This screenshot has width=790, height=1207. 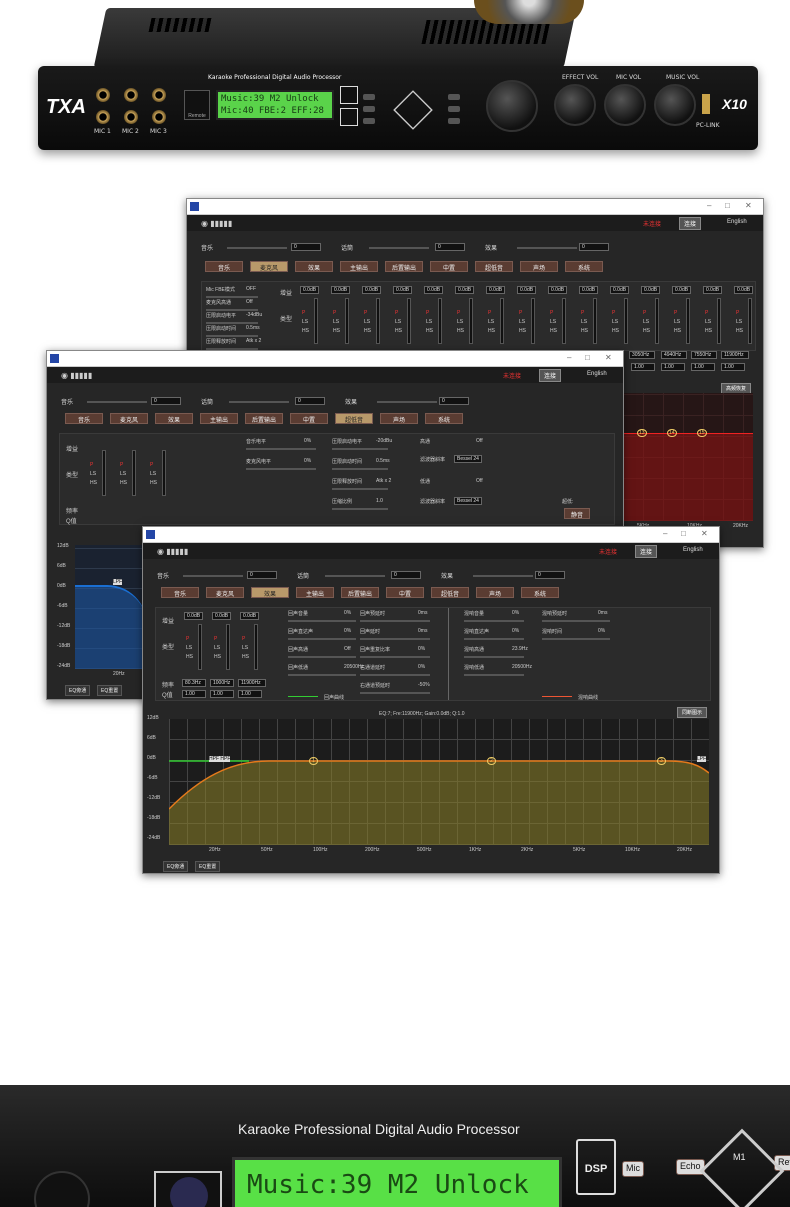 I want to click on tab-1: 麦克风, so click(x=129, y=418).